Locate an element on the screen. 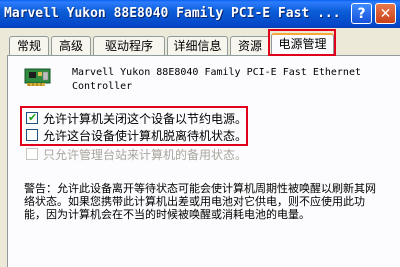  network-card-icon is located at coordinates (37, 77).